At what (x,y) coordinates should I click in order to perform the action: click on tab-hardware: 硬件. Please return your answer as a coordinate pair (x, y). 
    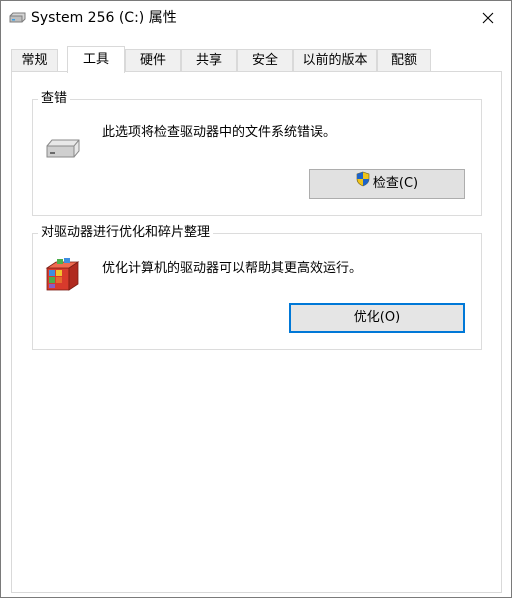
    Looking at the image, I should click on (153, 60).